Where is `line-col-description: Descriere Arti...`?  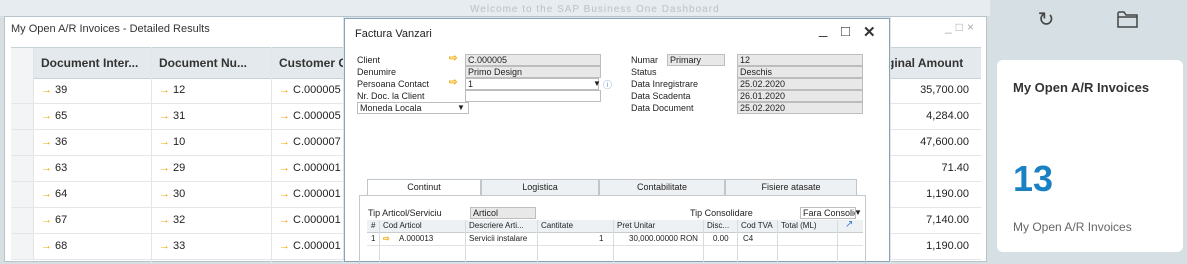 line-col-description: Descriere Arti... is located at coordinates (496, 225).